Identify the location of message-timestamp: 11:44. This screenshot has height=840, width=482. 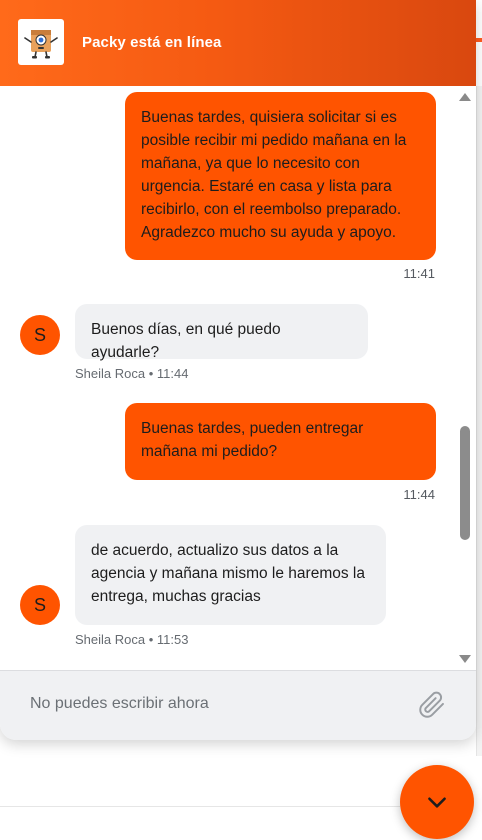
(419, 494).